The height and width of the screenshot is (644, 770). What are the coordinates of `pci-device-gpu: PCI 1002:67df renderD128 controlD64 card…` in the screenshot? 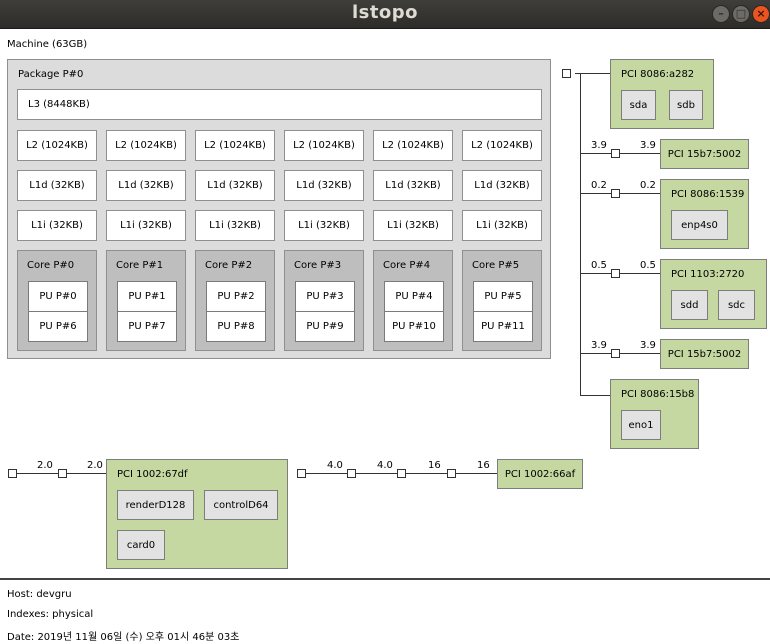 It's located at (197, 514).